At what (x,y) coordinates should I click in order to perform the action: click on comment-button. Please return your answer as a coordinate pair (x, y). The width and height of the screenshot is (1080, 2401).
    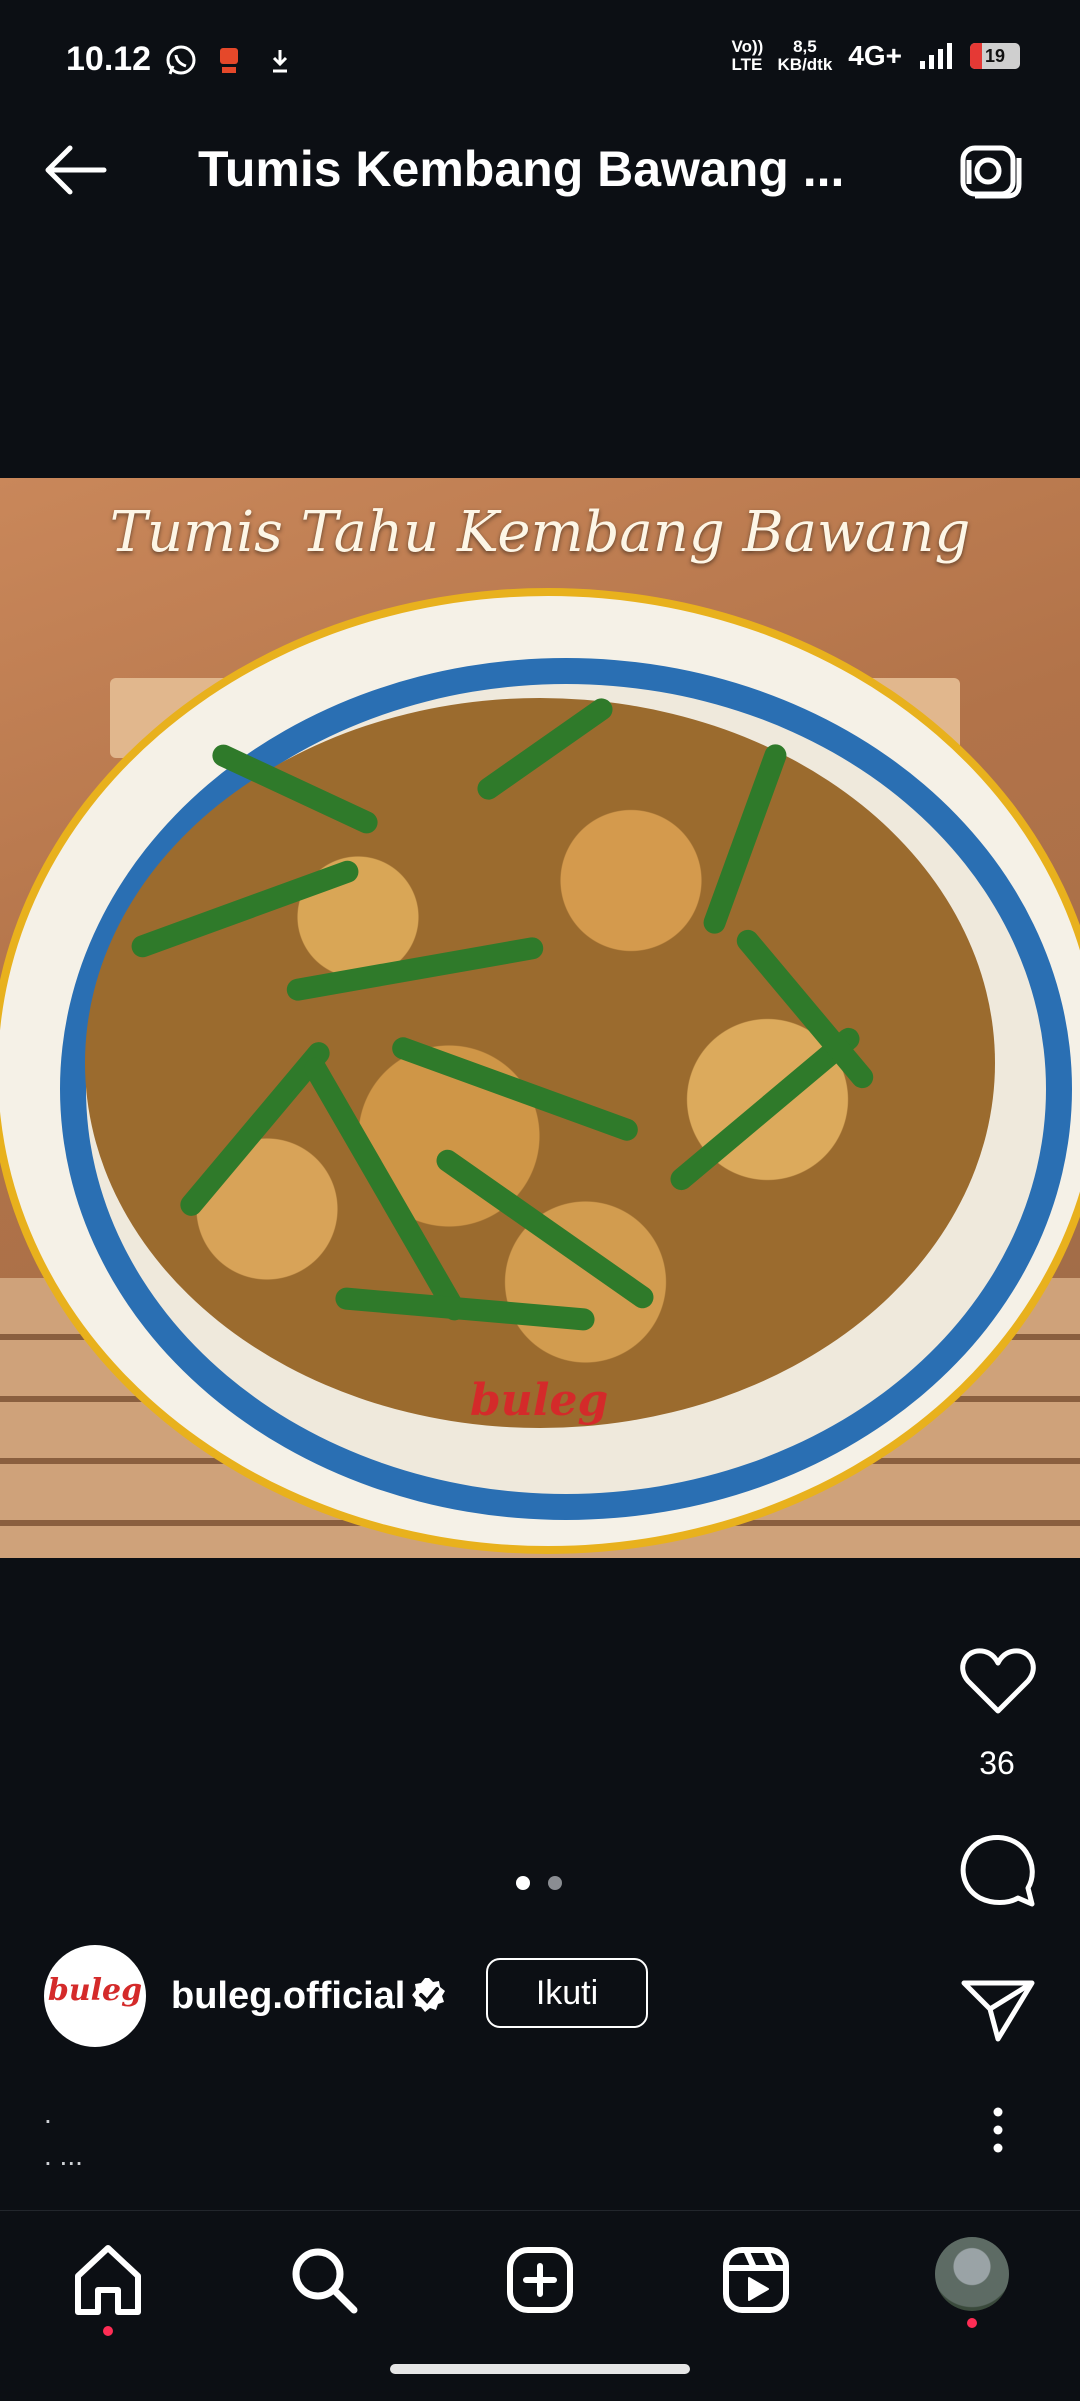
    Looking at the image, I should click on (998, 1870).